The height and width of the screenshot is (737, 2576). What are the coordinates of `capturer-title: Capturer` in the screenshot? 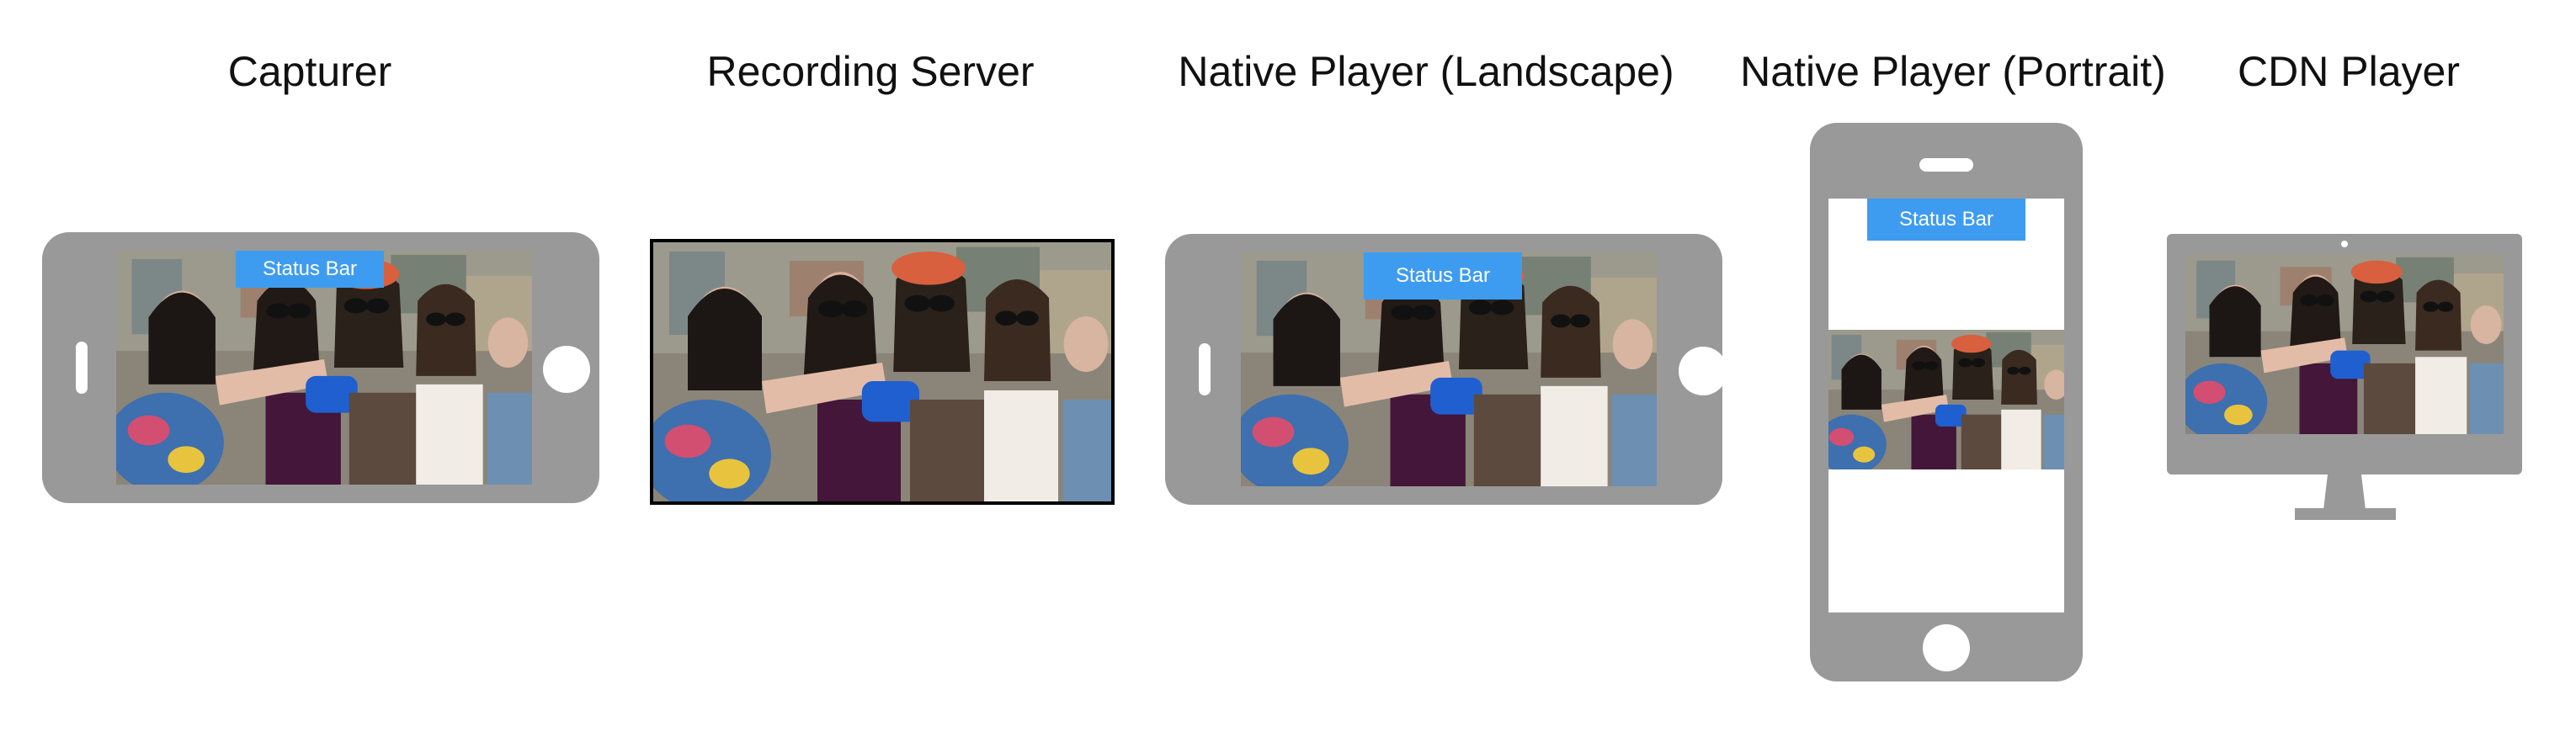 It's located at (310, 71).